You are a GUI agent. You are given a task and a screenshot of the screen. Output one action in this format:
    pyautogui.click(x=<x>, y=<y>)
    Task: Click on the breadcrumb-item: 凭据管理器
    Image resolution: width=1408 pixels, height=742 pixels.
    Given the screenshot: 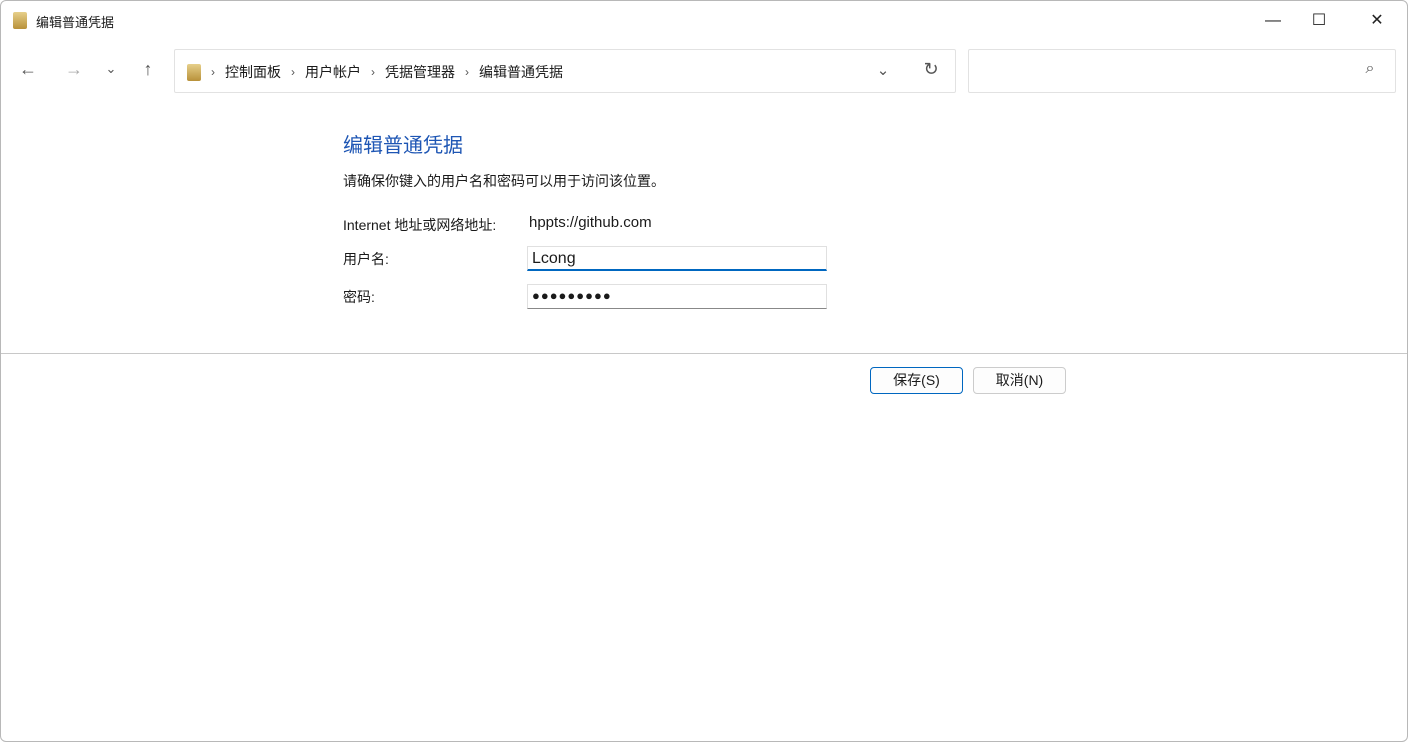 What is the action you would take?
    pyautogui.click(x=420, y=72)
    